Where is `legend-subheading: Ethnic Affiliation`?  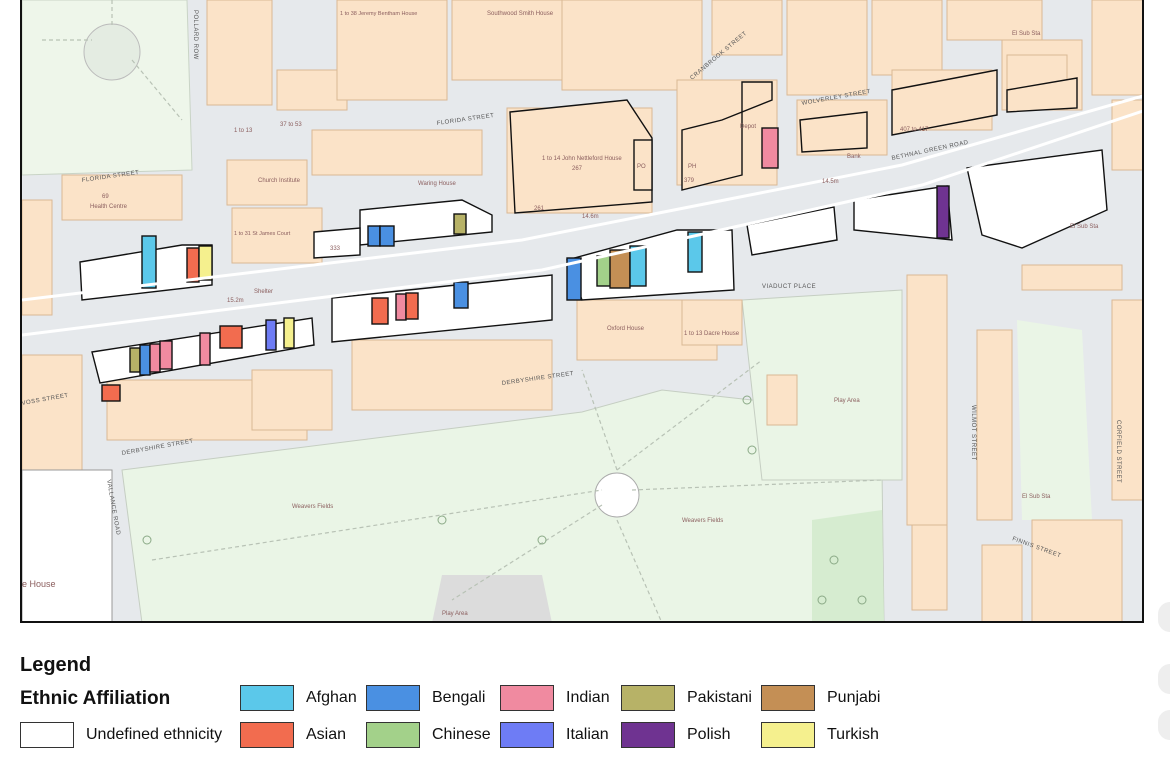 legend-subheading: Ethnic Affiliation is located at coordinates (95, 698).